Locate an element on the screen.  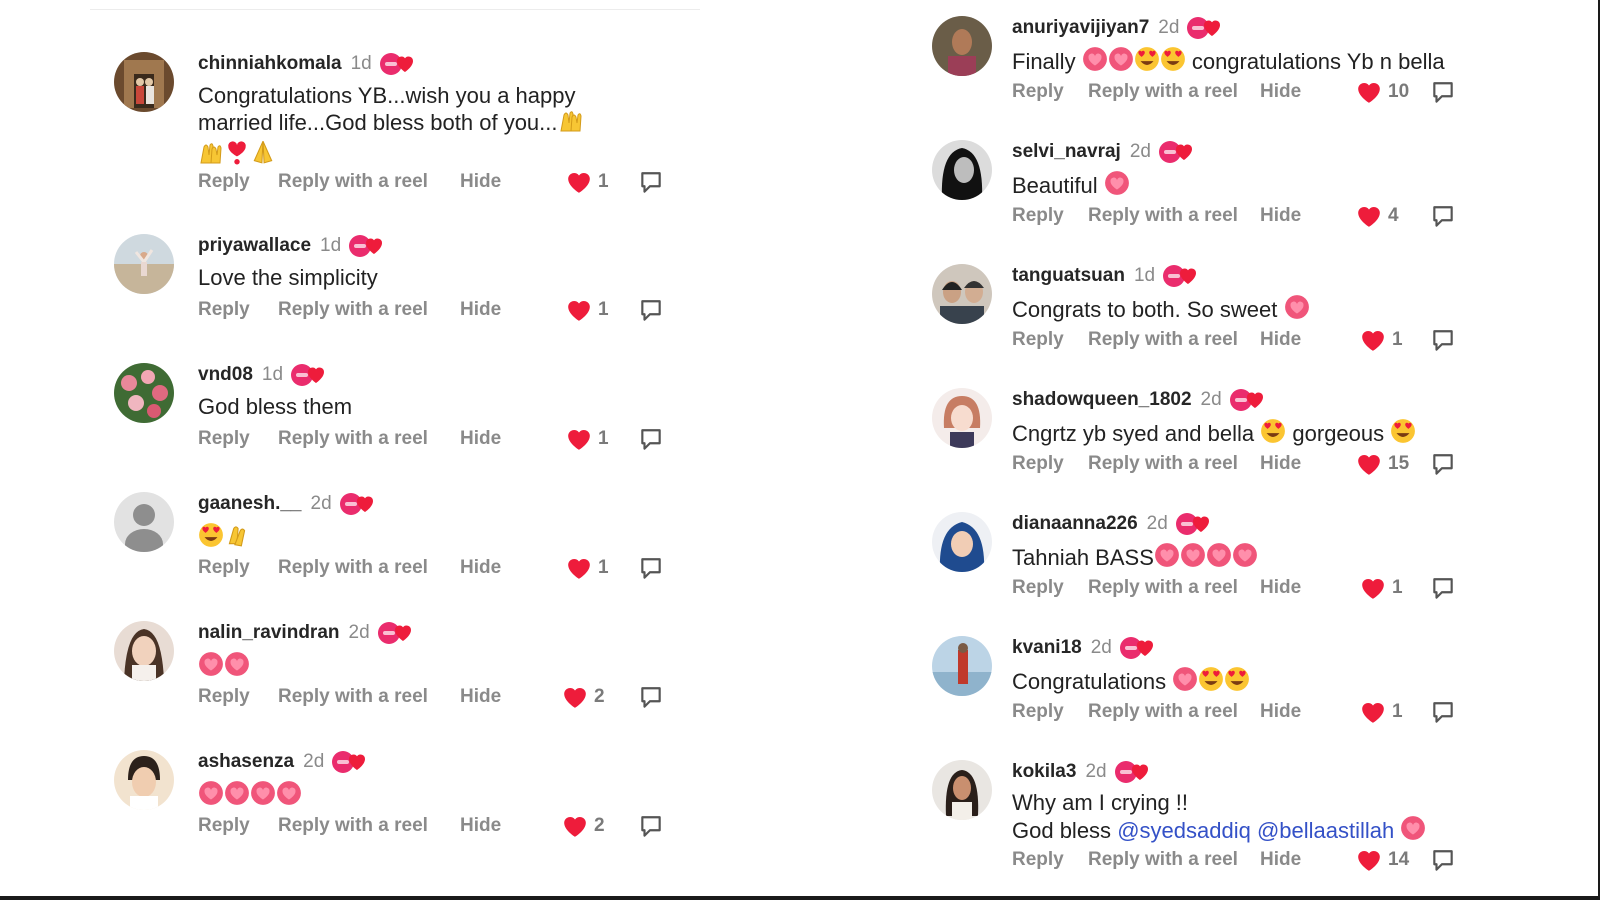
mention-link: @syedsaddiq is located at coordinates (1184, 830).